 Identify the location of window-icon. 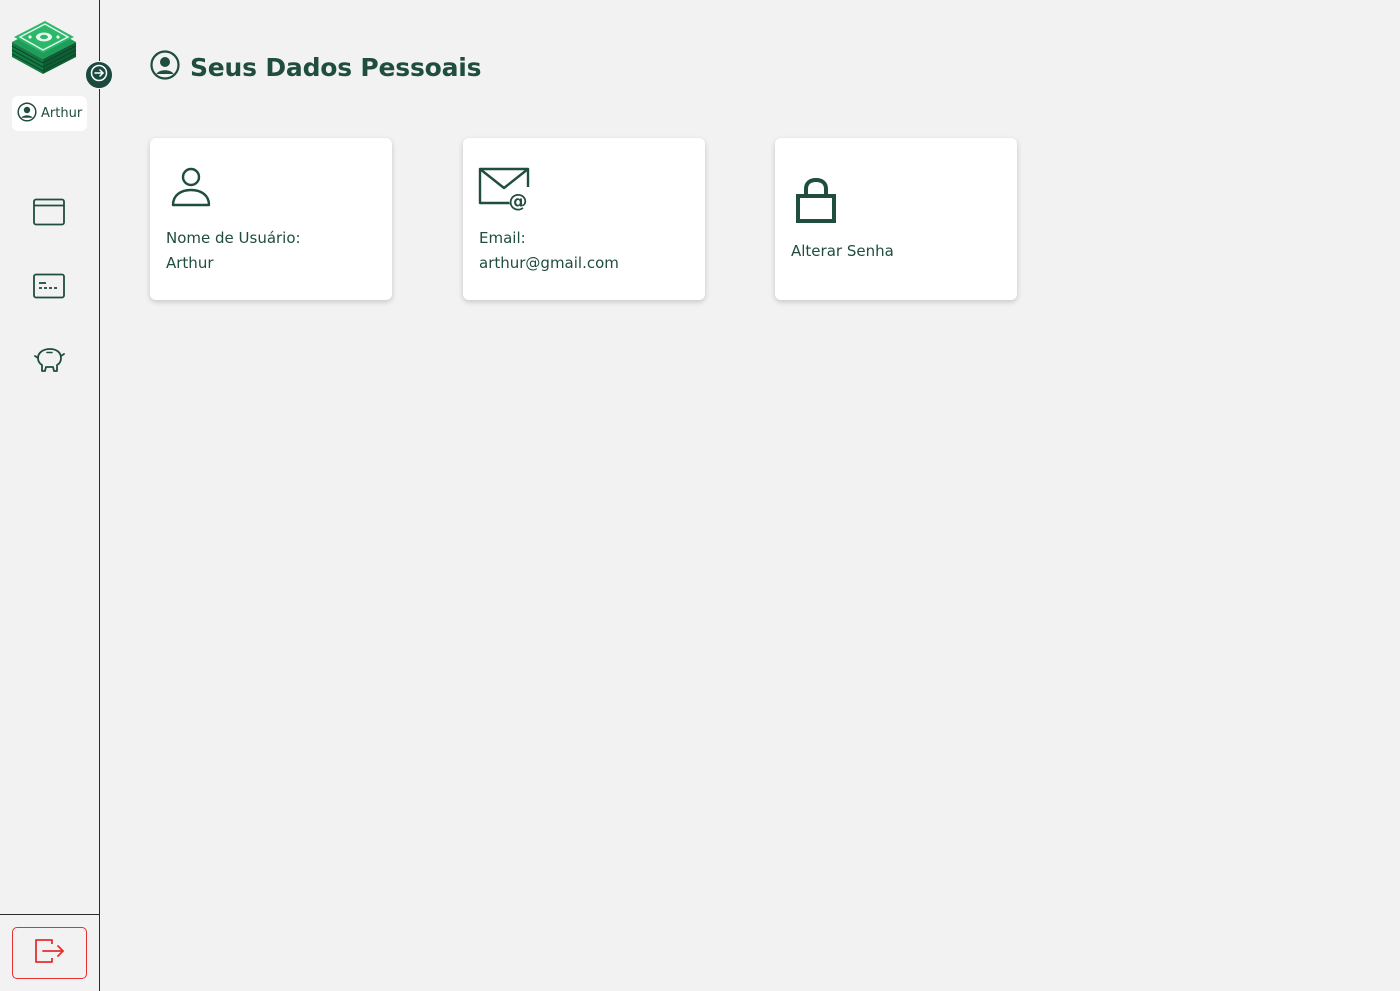
(49, 214).